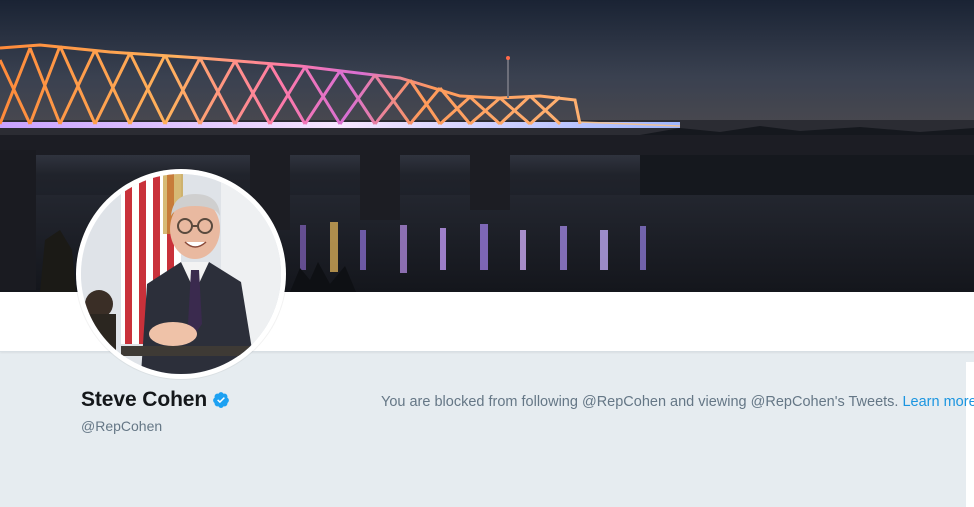  I want to click on profile-name-row: Steve Cohen, so click(155, 400).